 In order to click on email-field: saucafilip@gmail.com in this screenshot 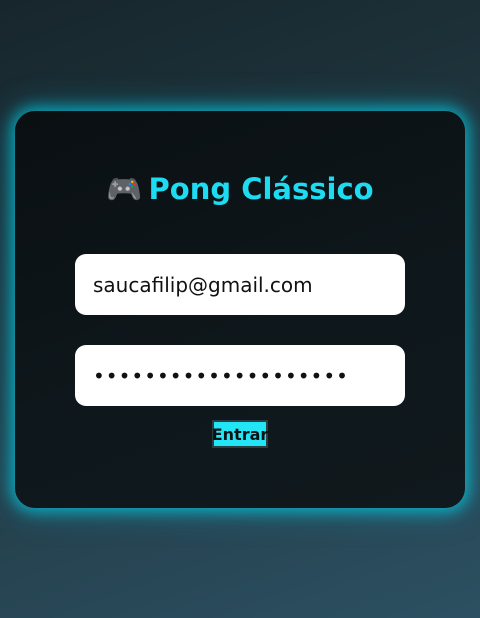, I will do `click(240, 284)`.